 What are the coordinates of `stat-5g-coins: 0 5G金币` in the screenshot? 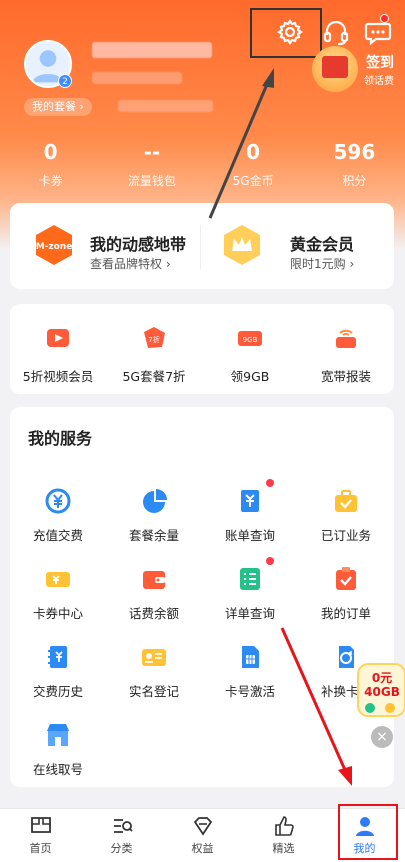 It's located at (253, 165).